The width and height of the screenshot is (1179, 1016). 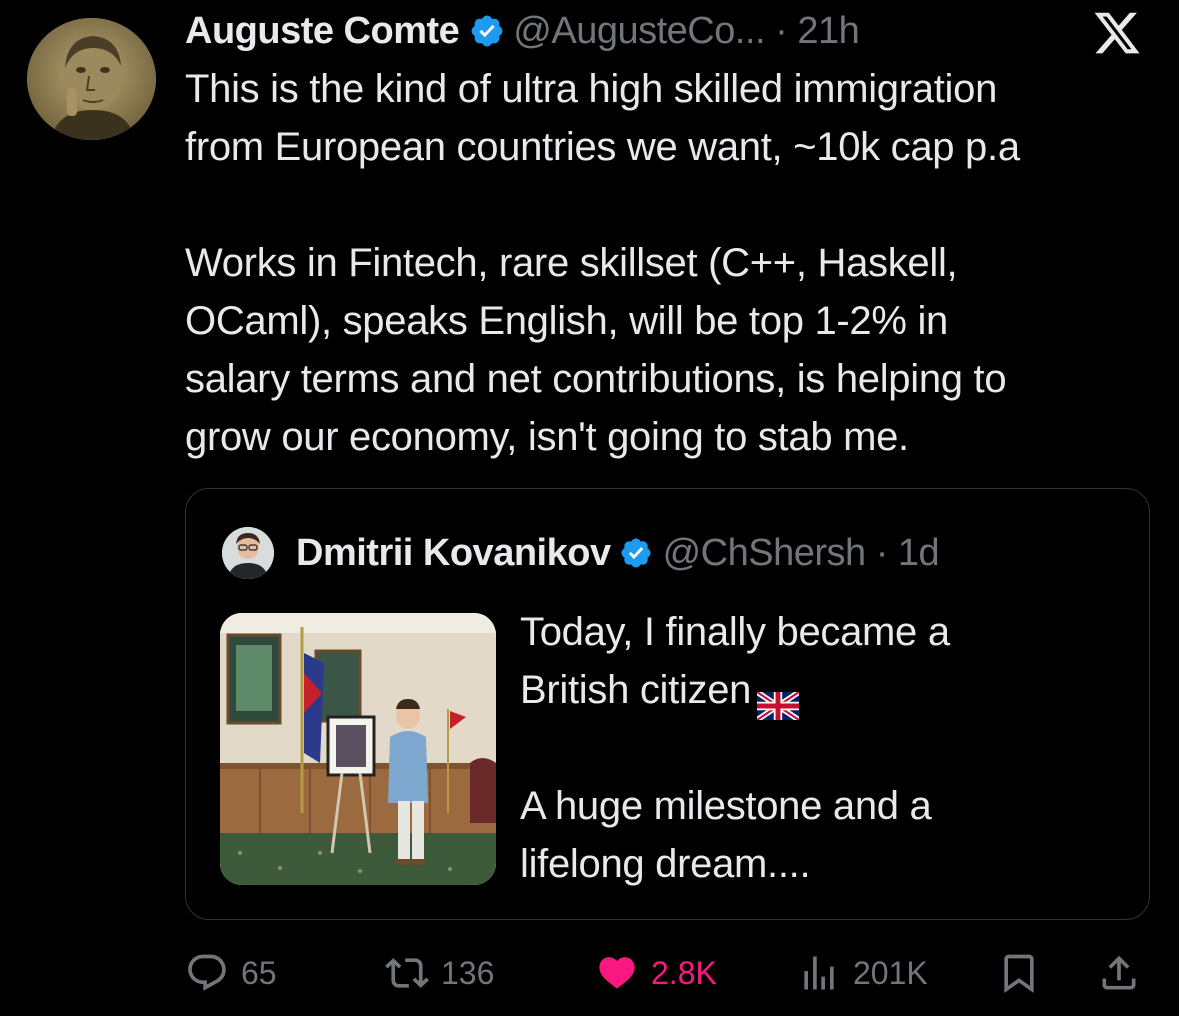 I want to click on heart-icon, so click(x=617, y=973).